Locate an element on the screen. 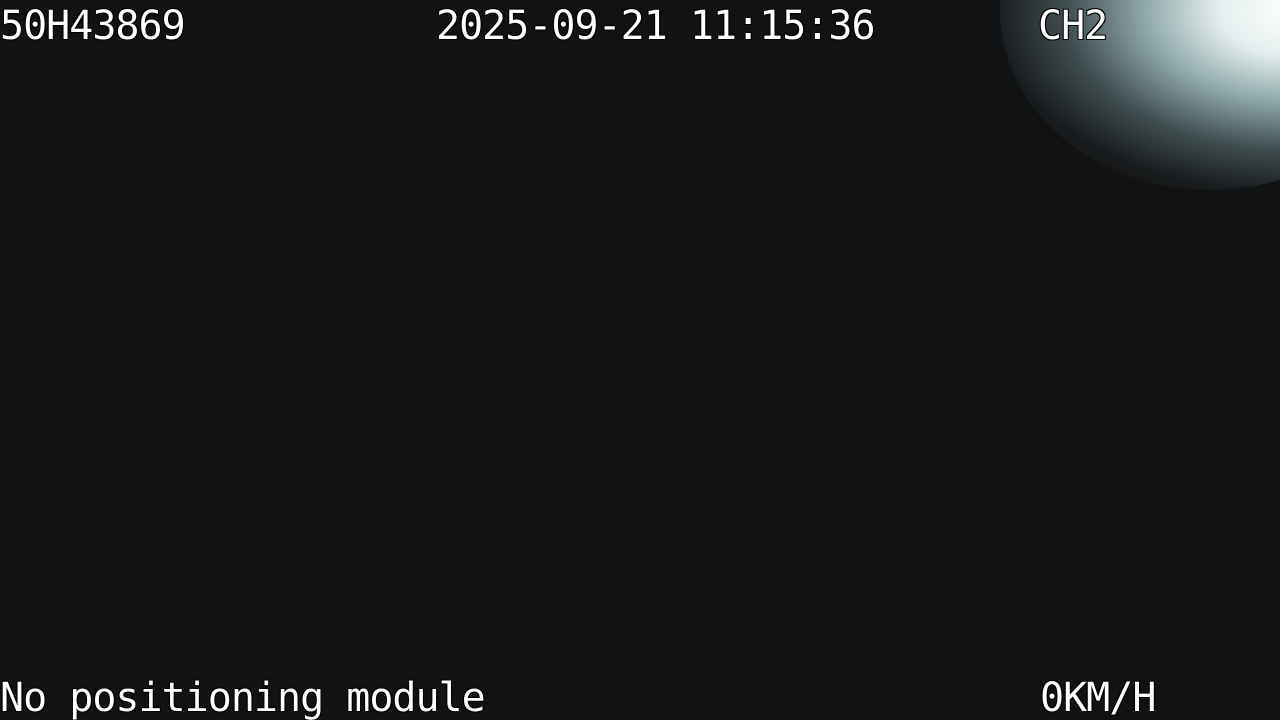 Image resolution: width=1280 pixels, height=720 pixels. gps-status-label: No positioning module is located at coordinates (243, 697).